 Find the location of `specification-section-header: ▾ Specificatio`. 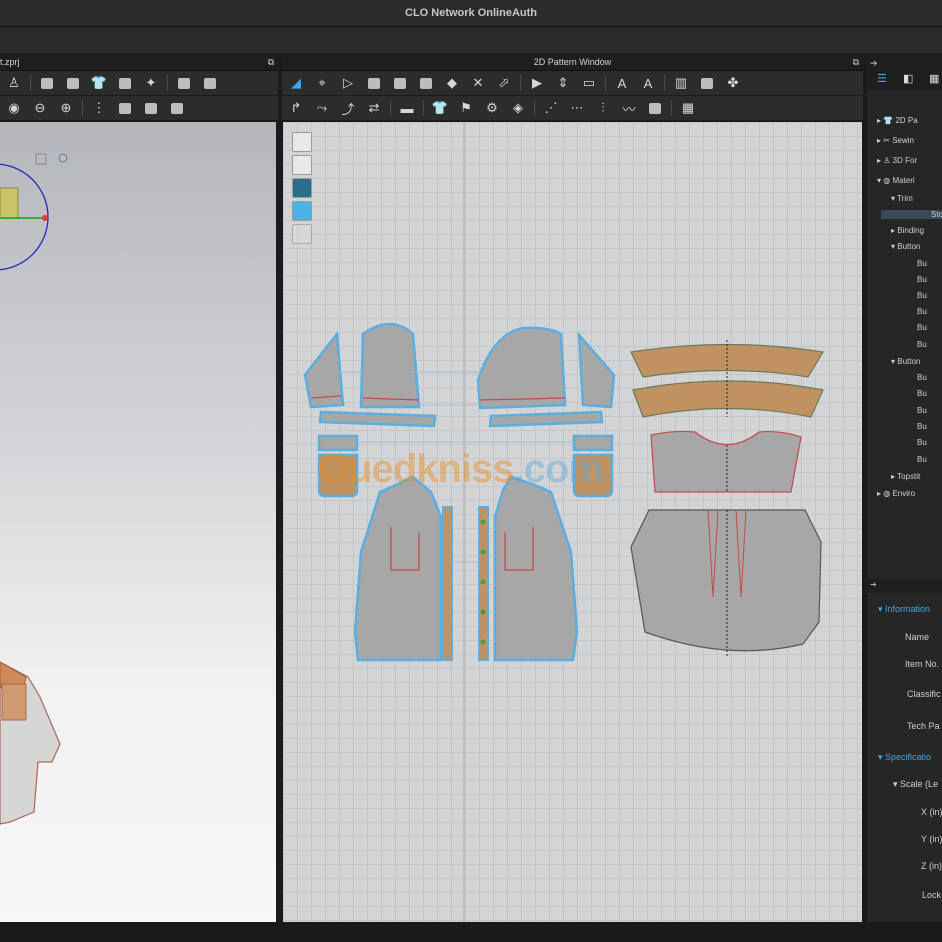

specification-section-header: ▾ Specificatio is located at coordinates (904, 757).